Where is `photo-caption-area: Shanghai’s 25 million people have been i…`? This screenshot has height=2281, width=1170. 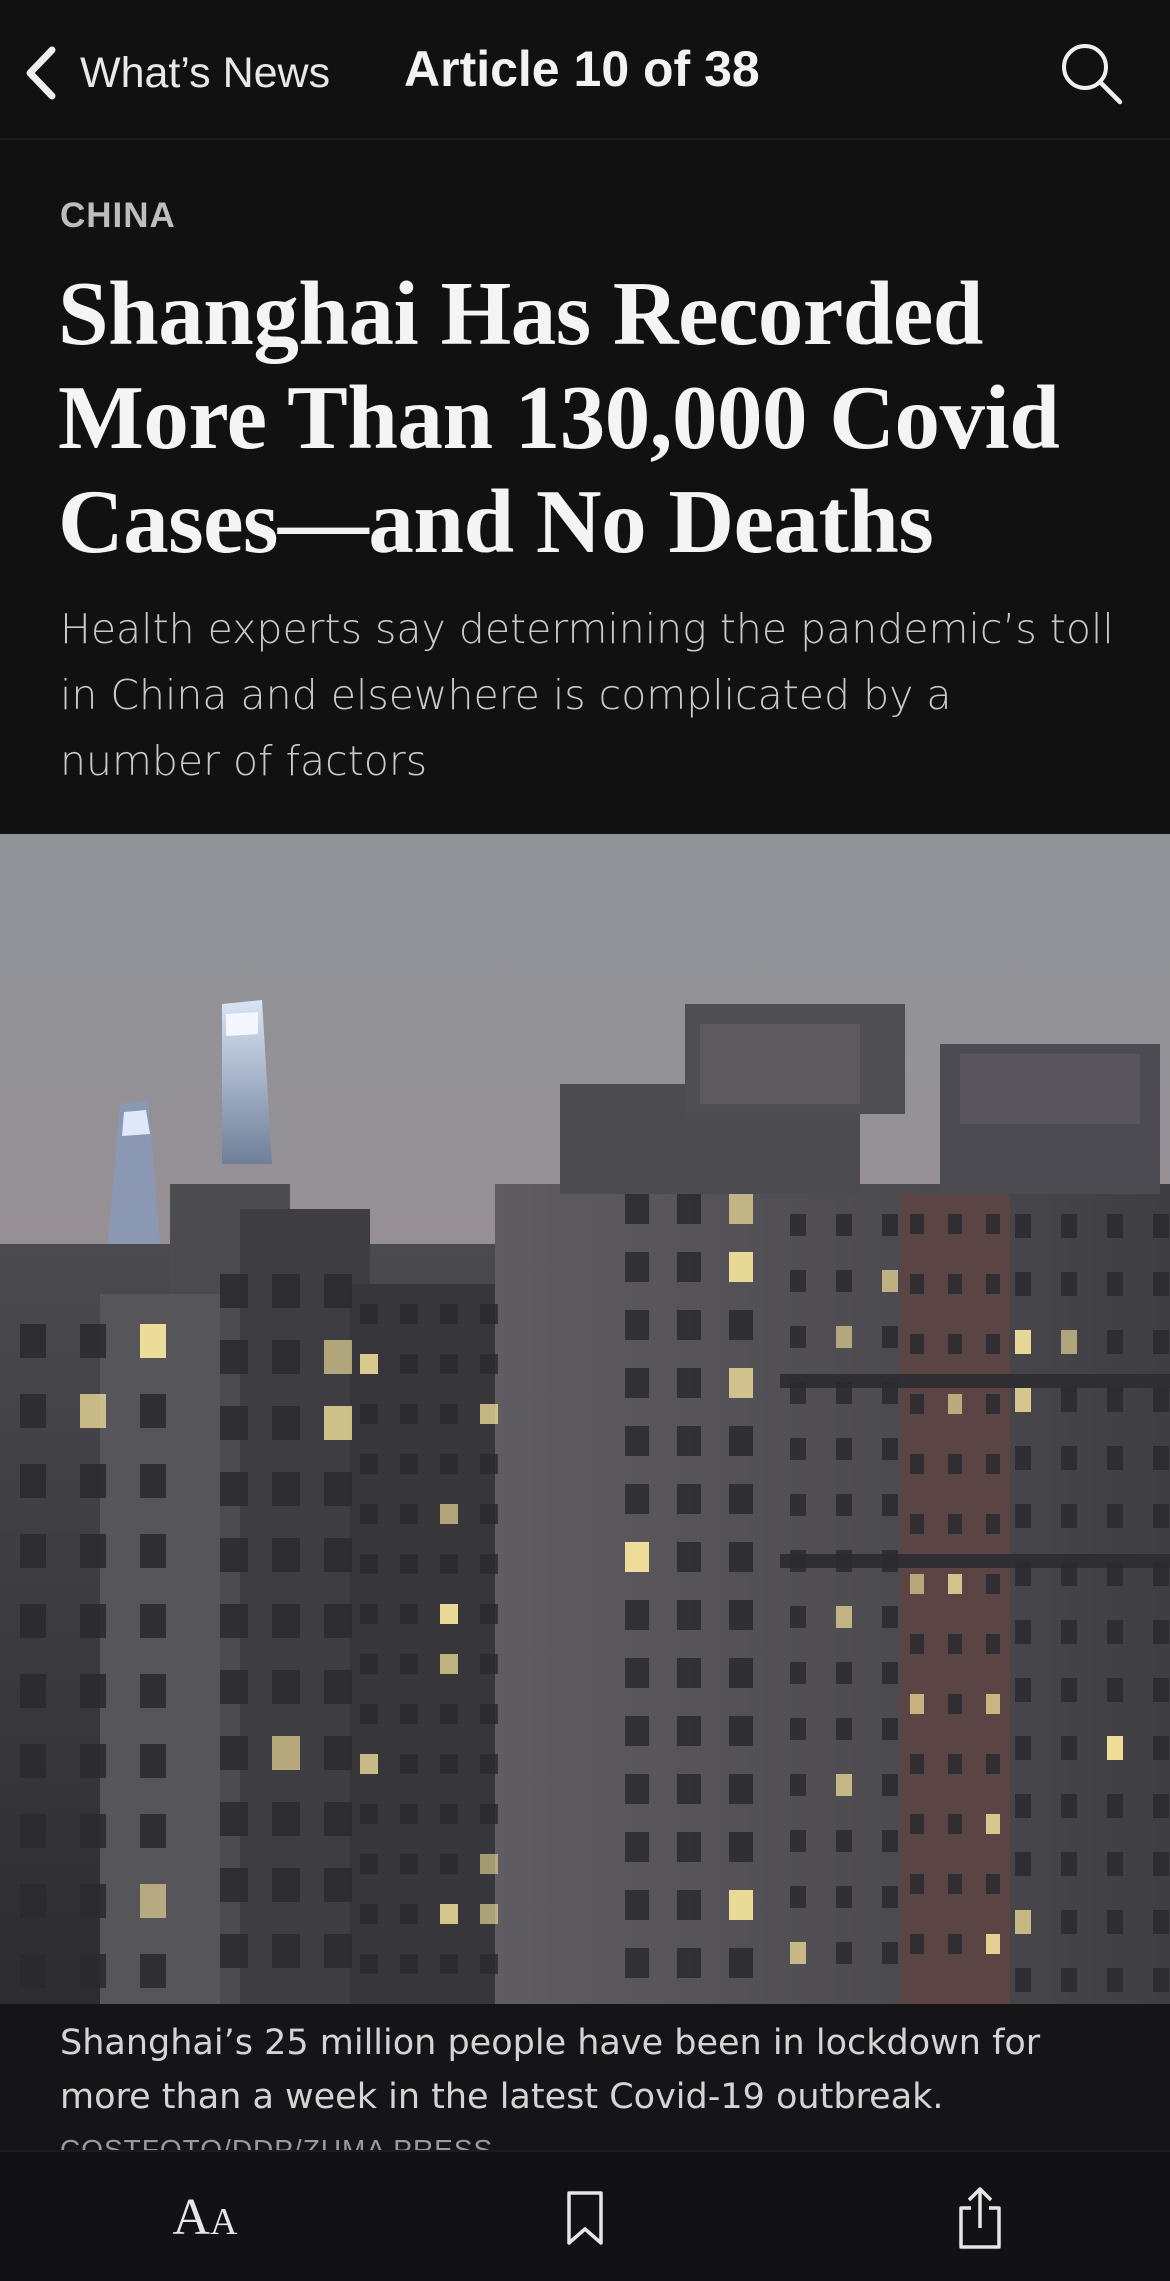
photo-caption-area: Shanghai’s 25 million people have been i… is located at coordinates (585, 2077).